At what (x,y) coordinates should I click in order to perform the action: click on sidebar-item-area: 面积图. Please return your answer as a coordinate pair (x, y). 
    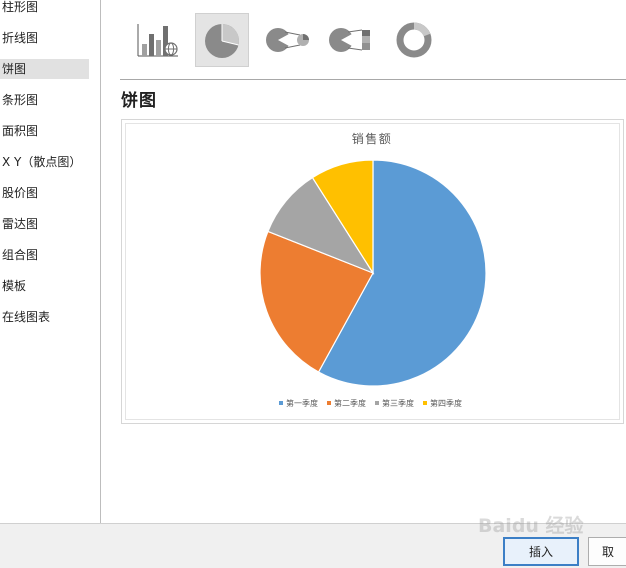
    Looking at the image, I should click on (44, 131).